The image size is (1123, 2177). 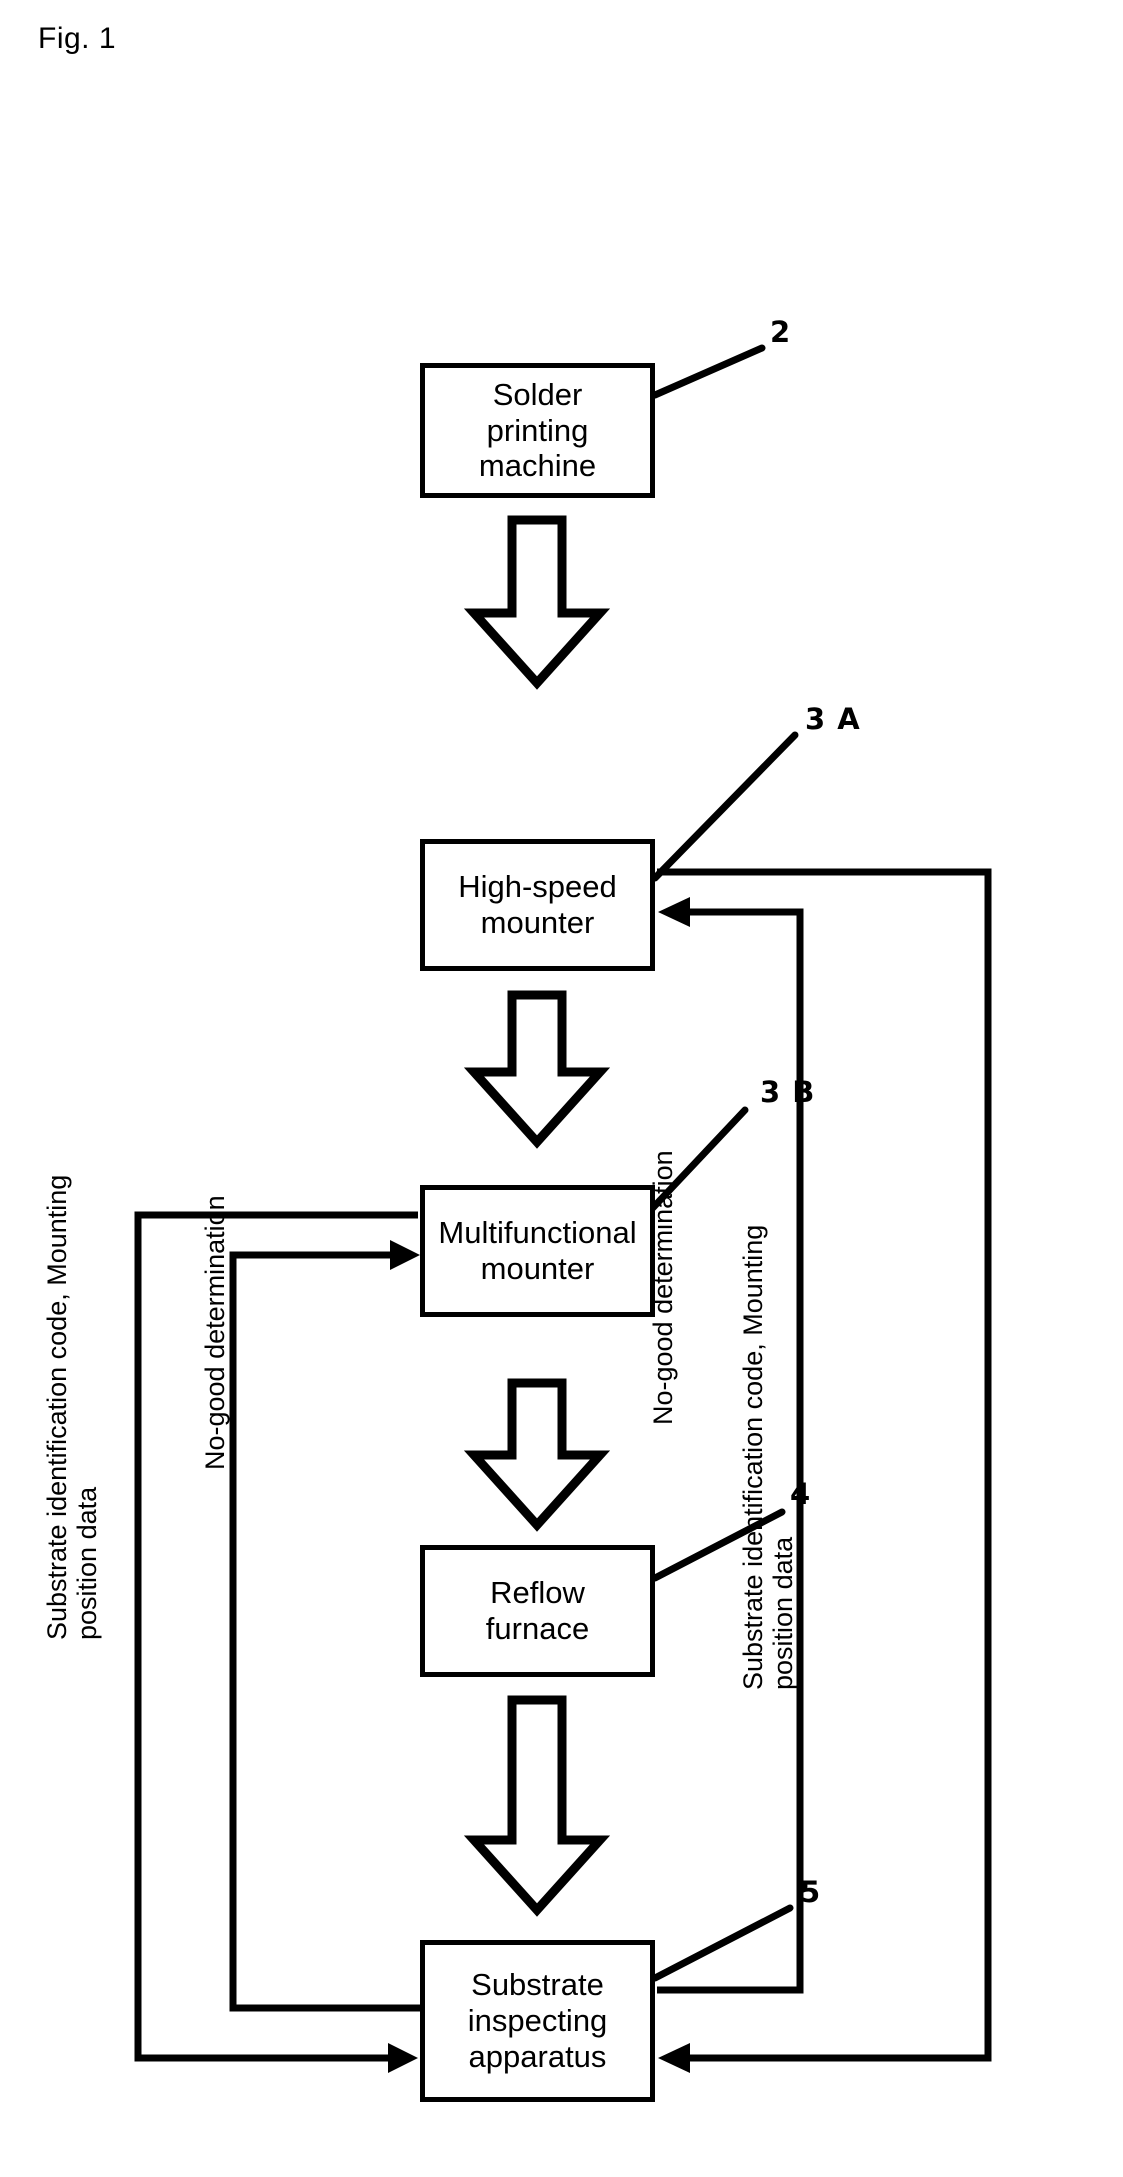 I want to click on feedback-line-left-substrate-data, so click(x=276, y=1636).